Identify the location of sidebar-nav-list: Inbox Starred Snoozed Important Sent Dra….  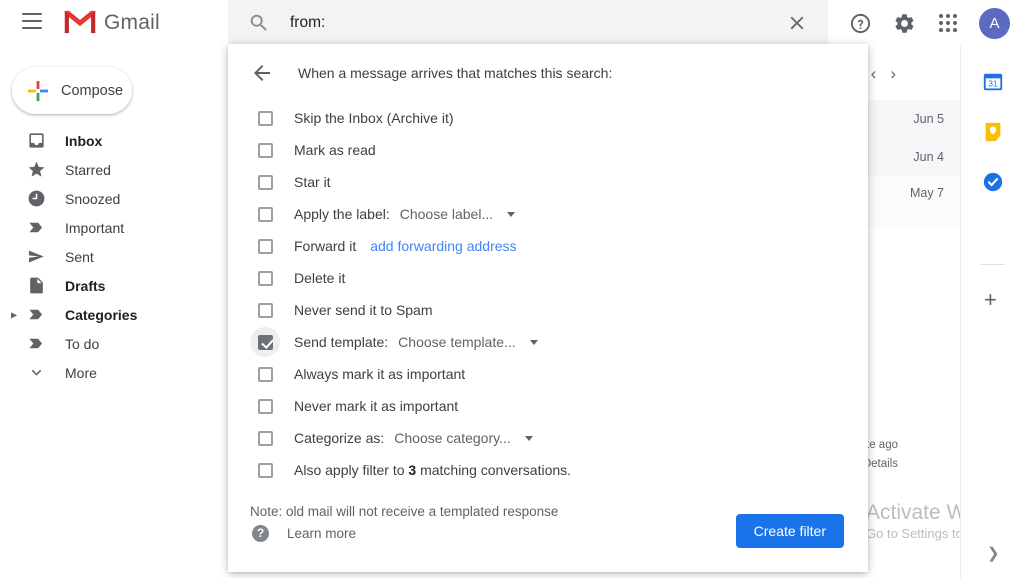
(114, 256).